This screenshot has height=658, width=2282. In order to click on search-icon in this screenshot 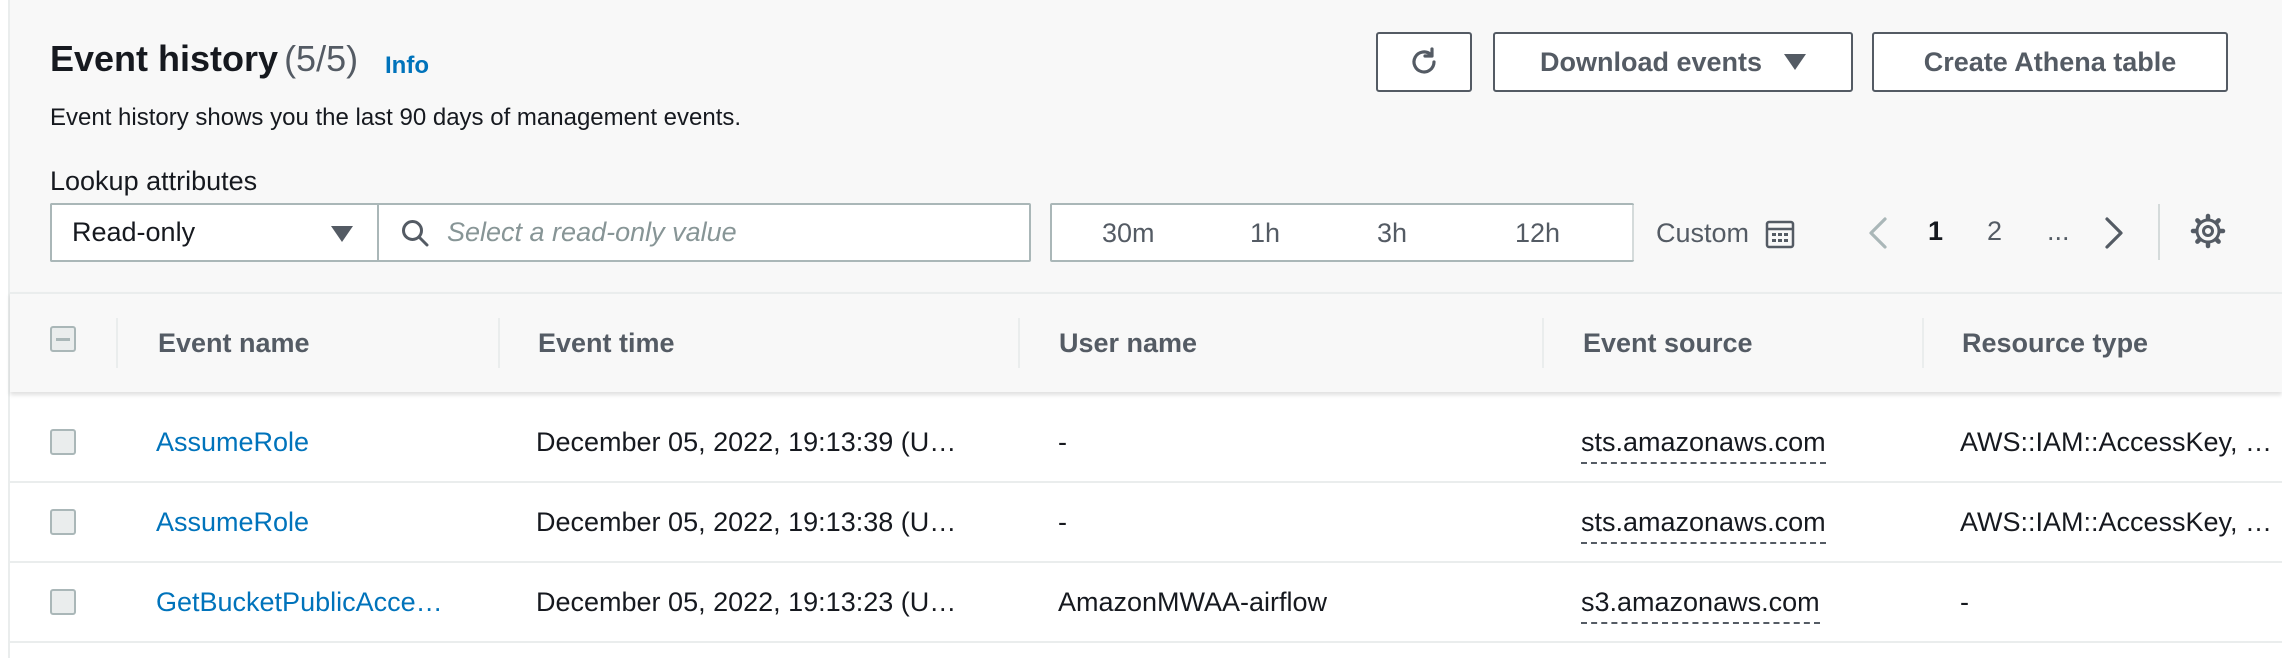, I will do `click(415, 232)`.